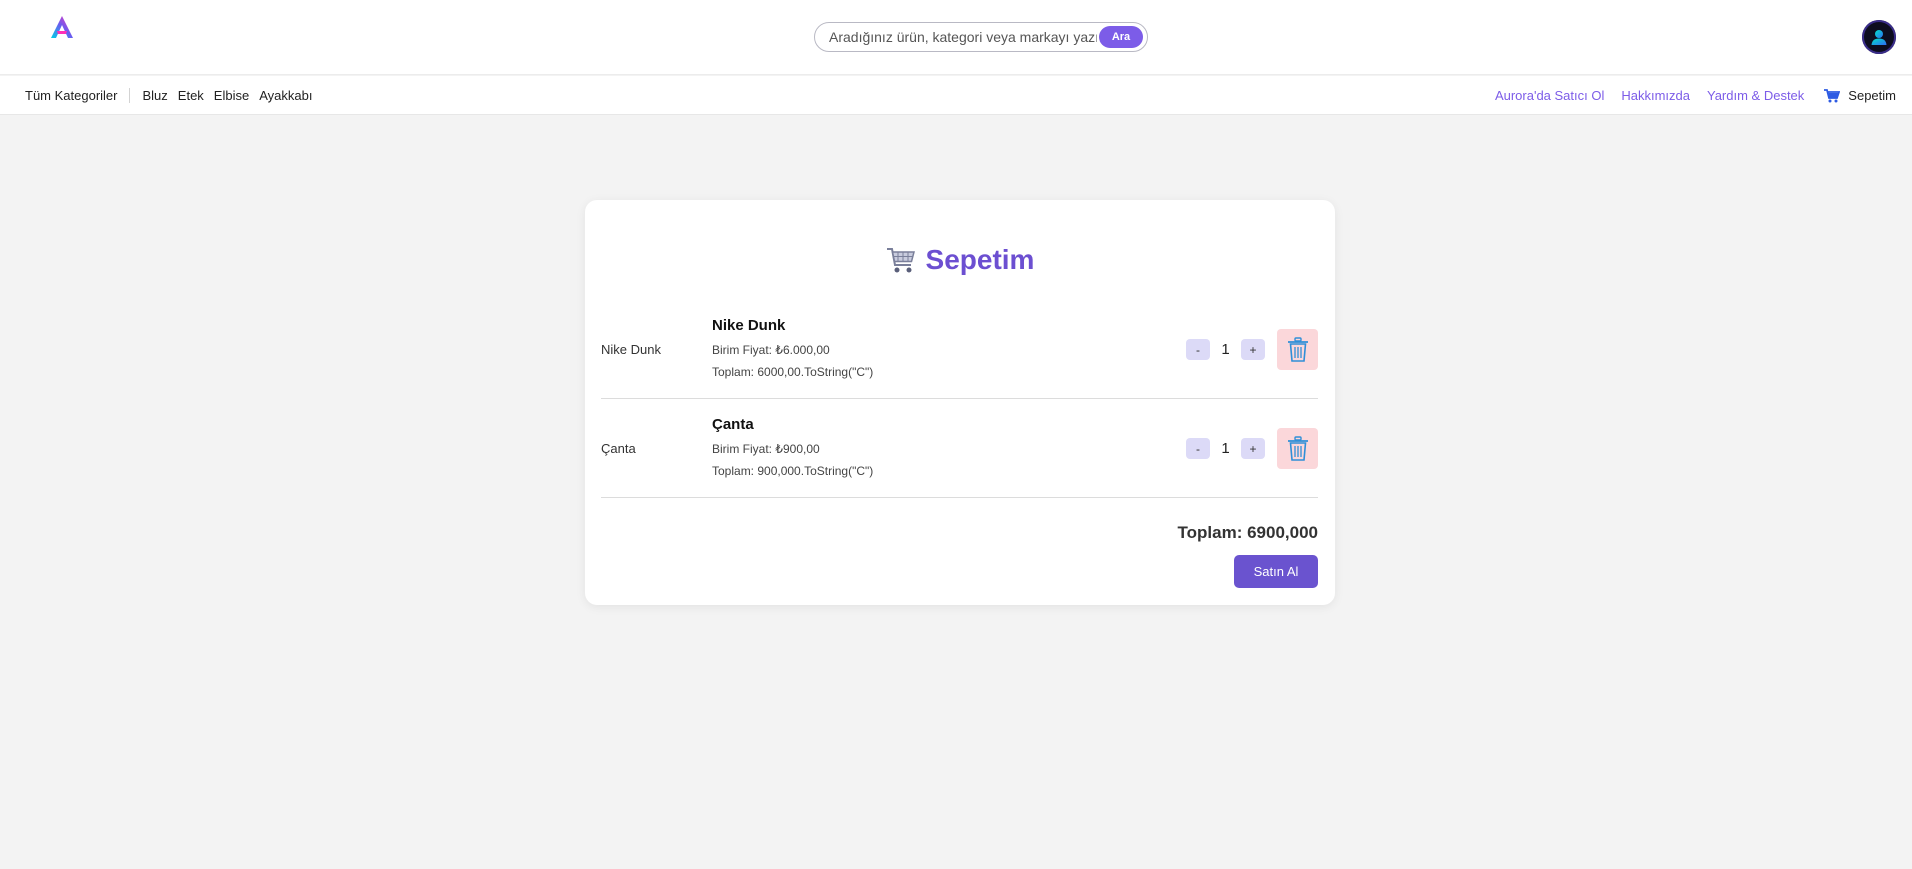 This screenshot has height=869, width=1912. Describe the element at coordinates (793, 471) in the screenshot. I see `item-total: Toplam: 900,000.ToString("C")` at that location.